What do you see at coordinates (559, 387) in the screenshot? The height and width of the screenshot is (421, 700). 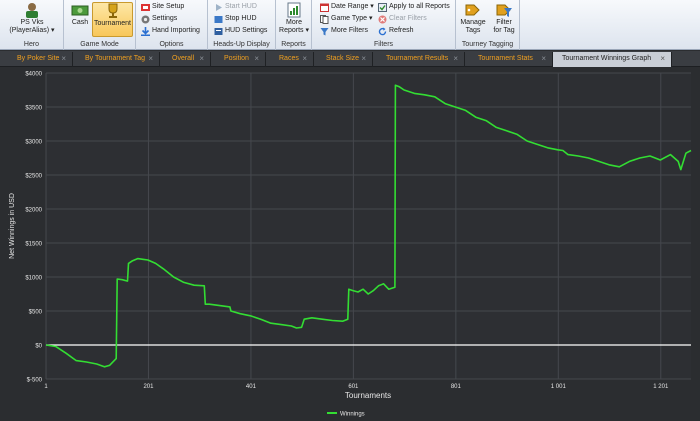 I see `x-tick-label: 1 001` at bounding box center [559, 387].